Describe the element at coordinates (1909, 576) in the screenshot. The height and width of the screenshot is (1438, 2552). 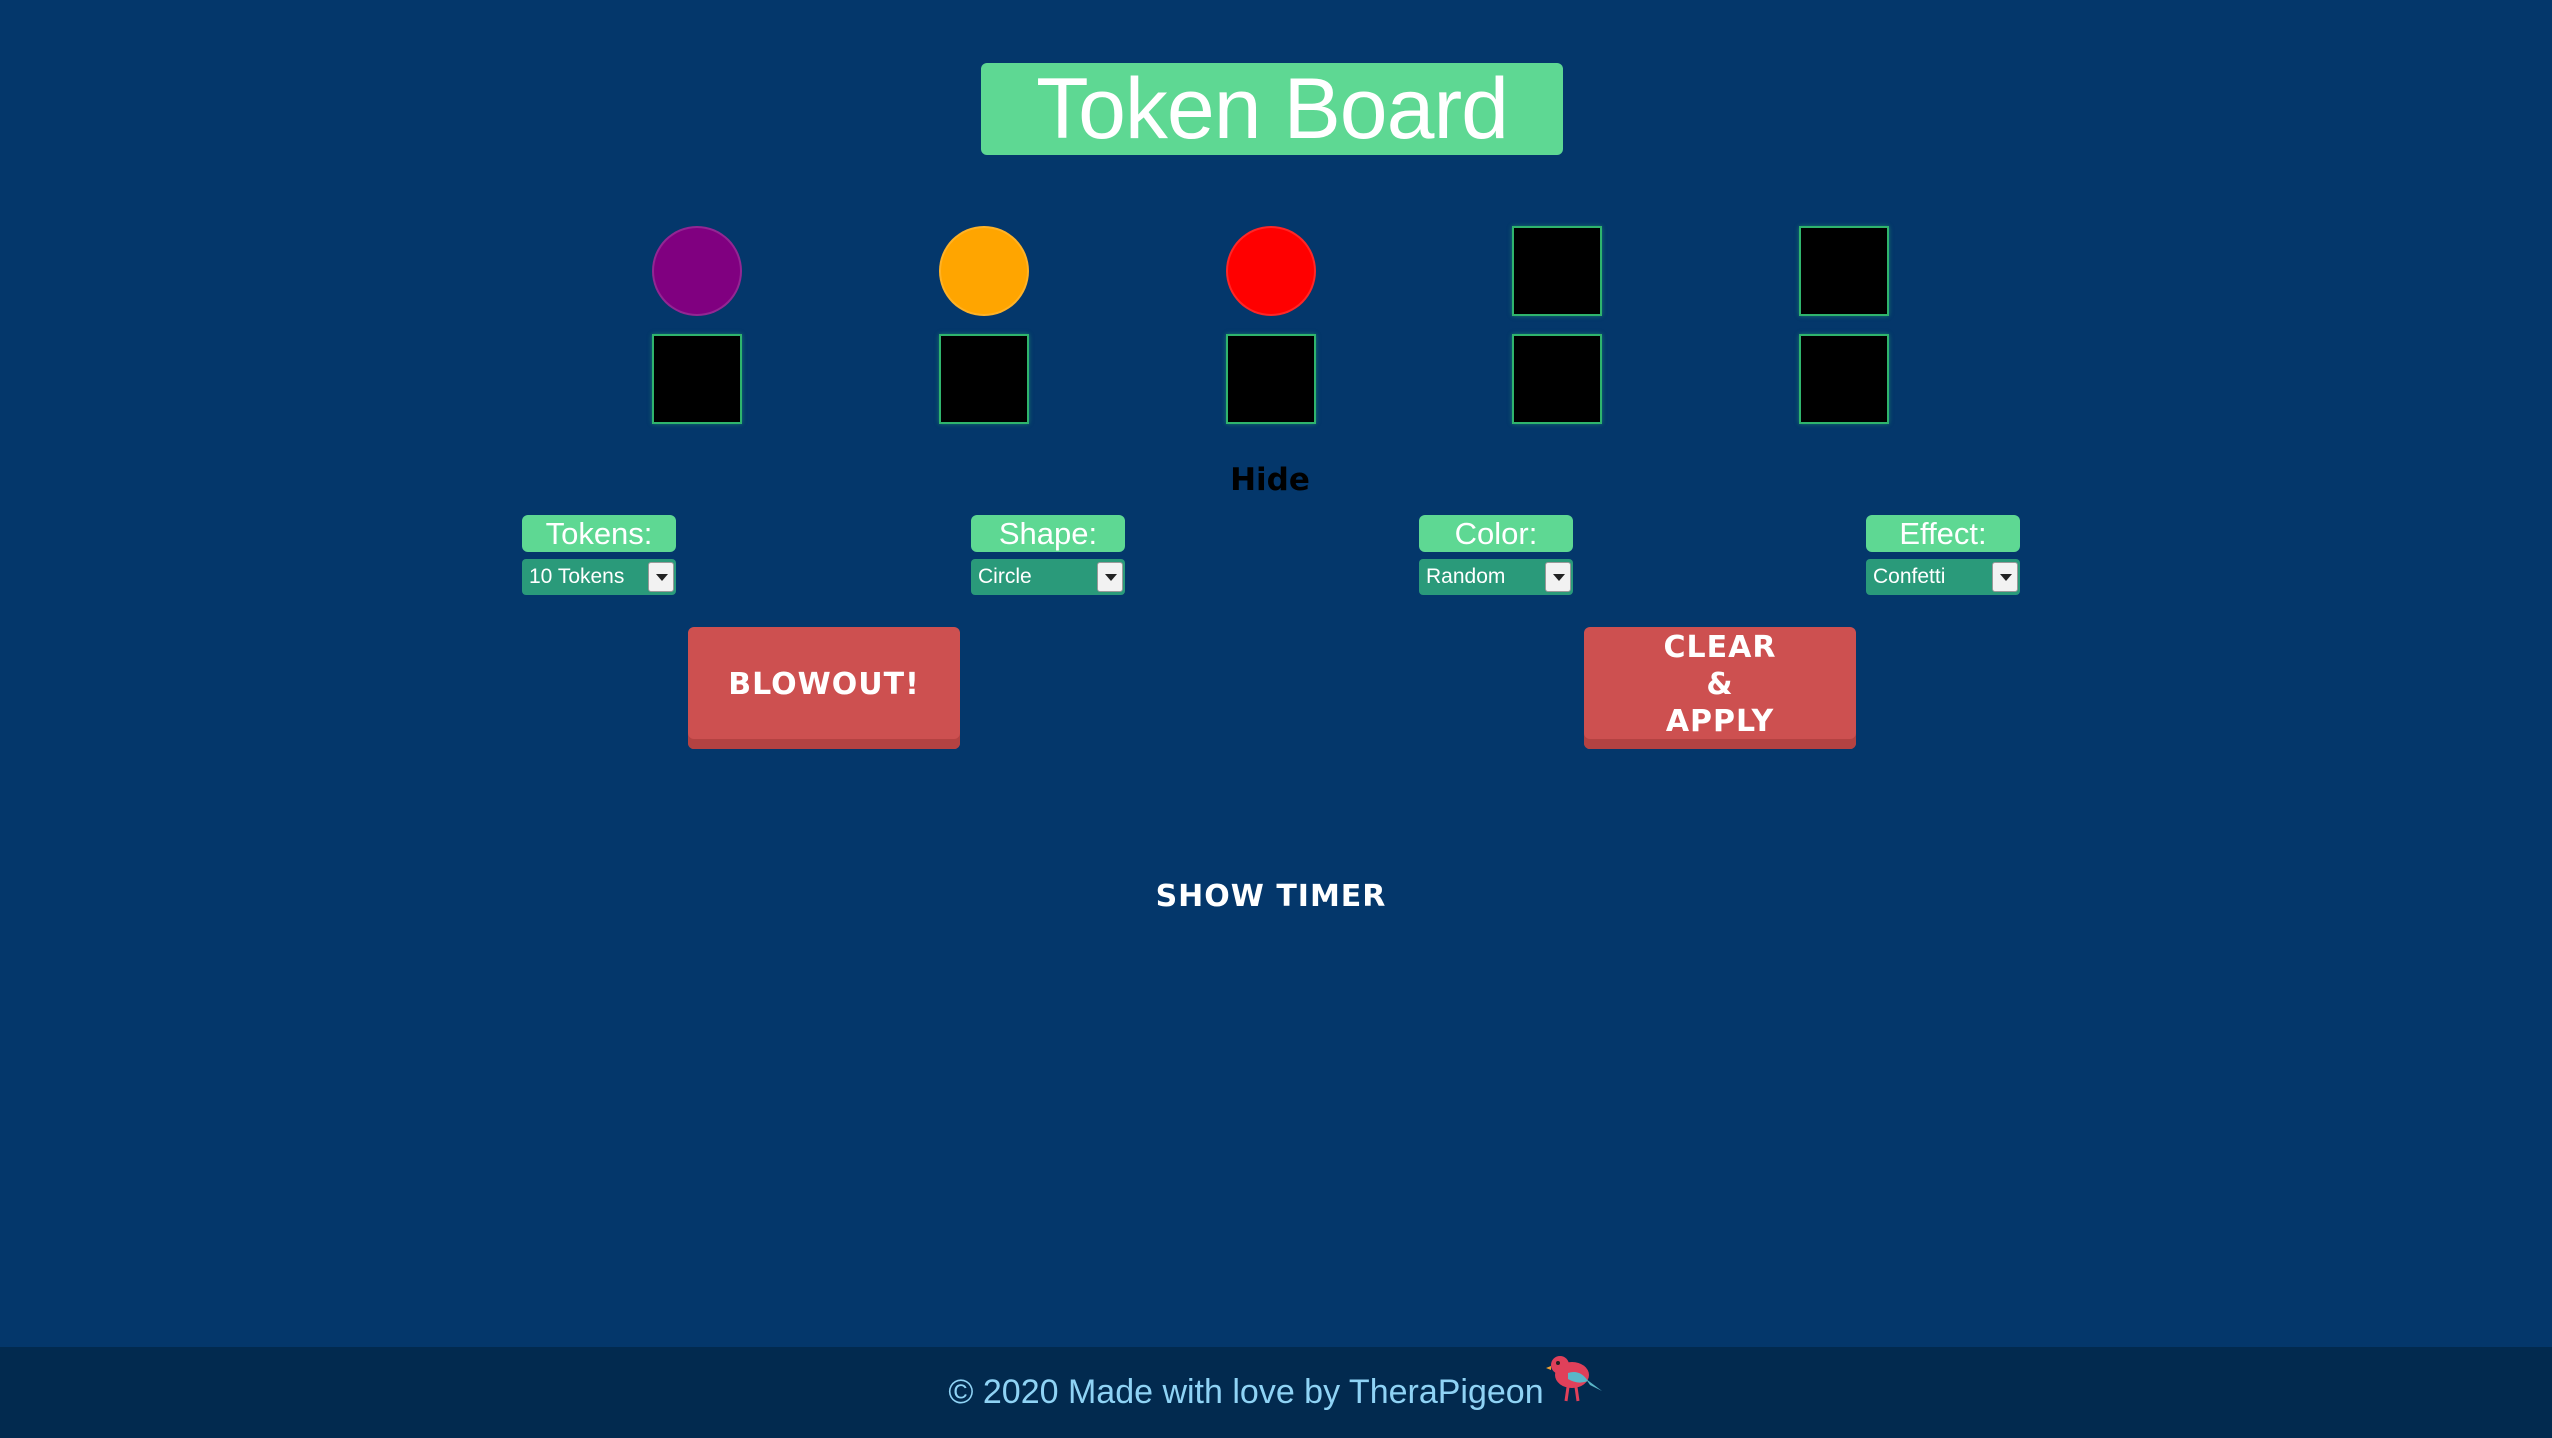
I see `effect-select-value: Confetti` at that location.